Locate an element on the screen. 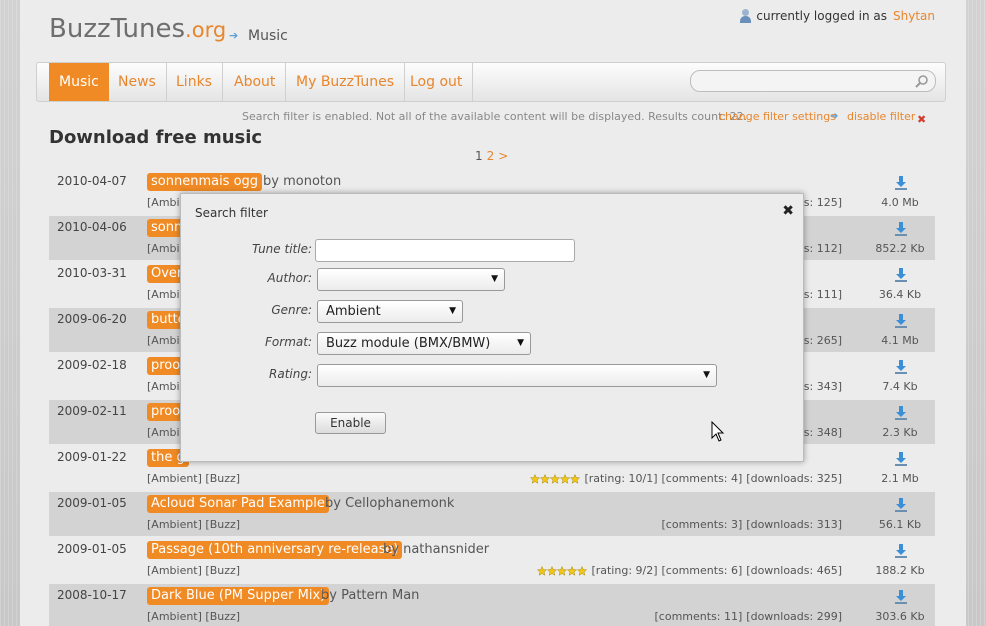  tune-date: 2009-02-18 is located at coordinates (92, 365).